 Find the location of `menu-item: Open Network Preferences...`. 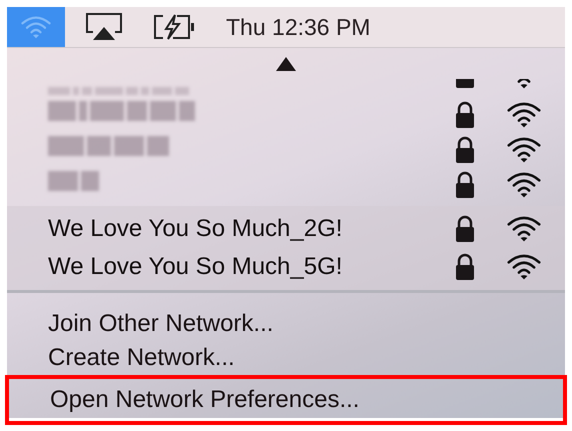

menu-item: Open Network Preferences... is located at coordinates (286, 400).